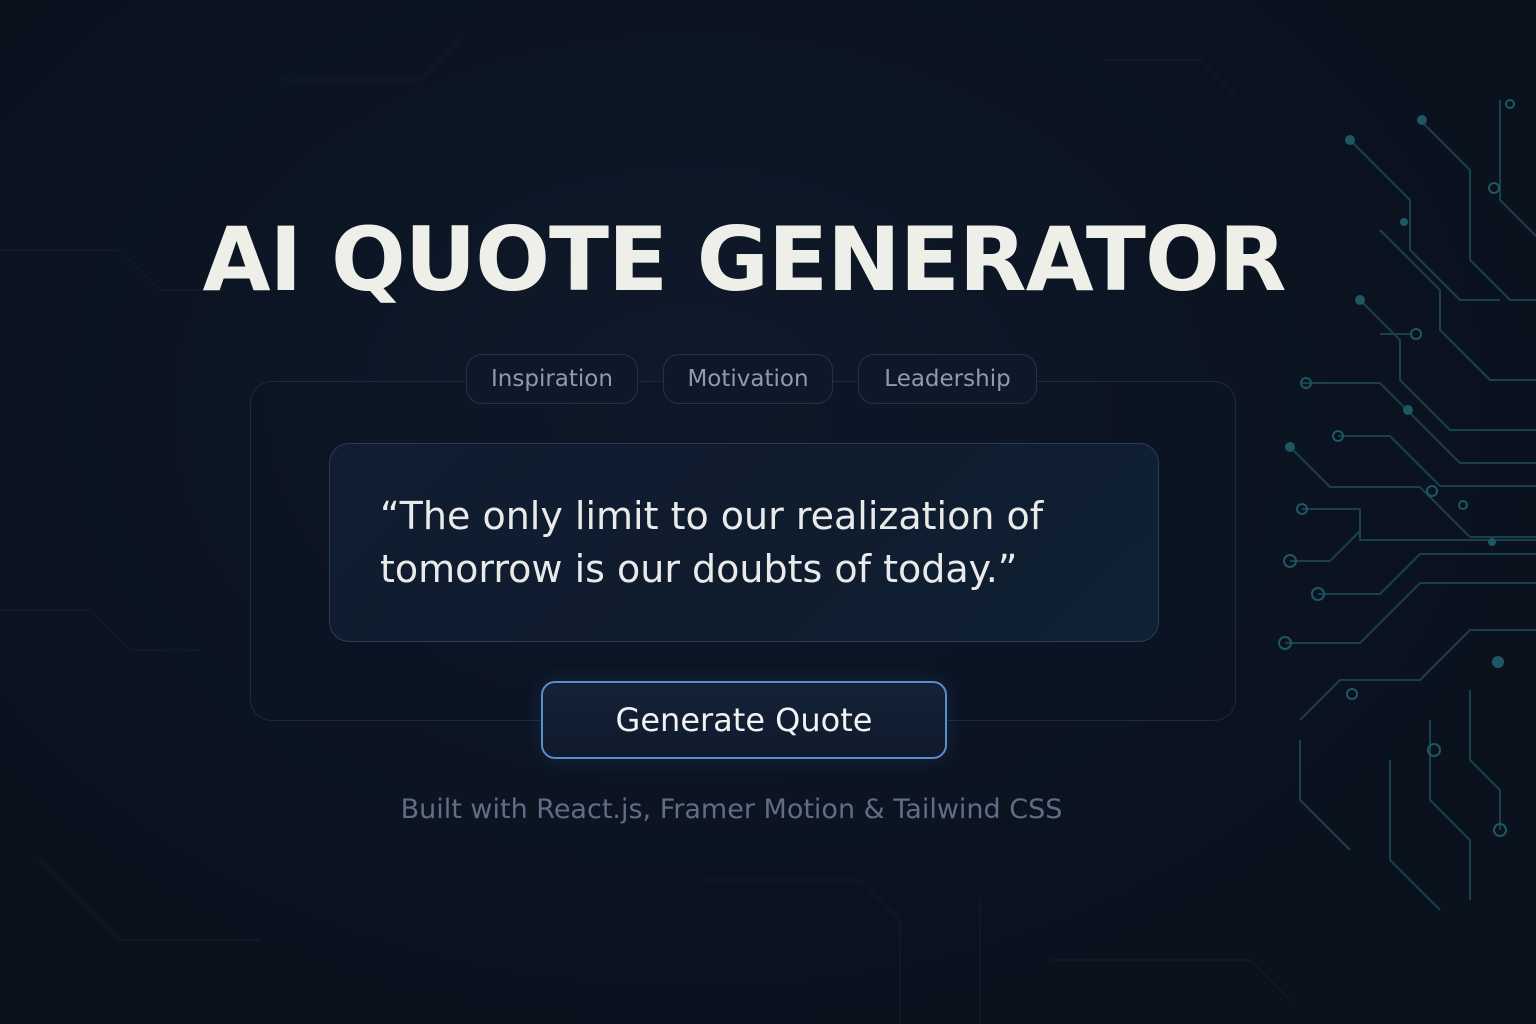  I want to click on category-tag-motivation: Motivation, so click(748, 379).